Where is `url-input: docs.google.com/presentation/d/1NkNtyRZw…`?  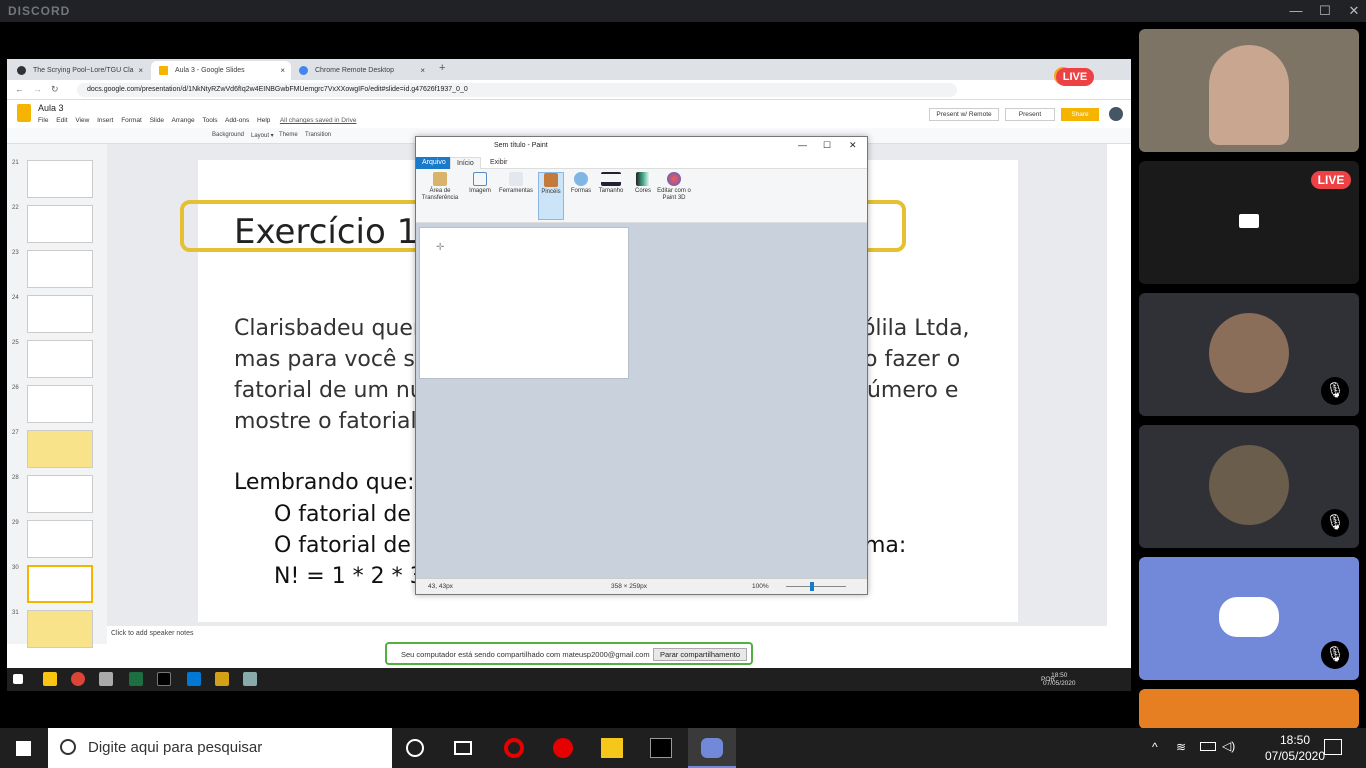
url-input: docs.google.com/presentation/d/1NkNtyRZw… is located at coordinates (517, 90).